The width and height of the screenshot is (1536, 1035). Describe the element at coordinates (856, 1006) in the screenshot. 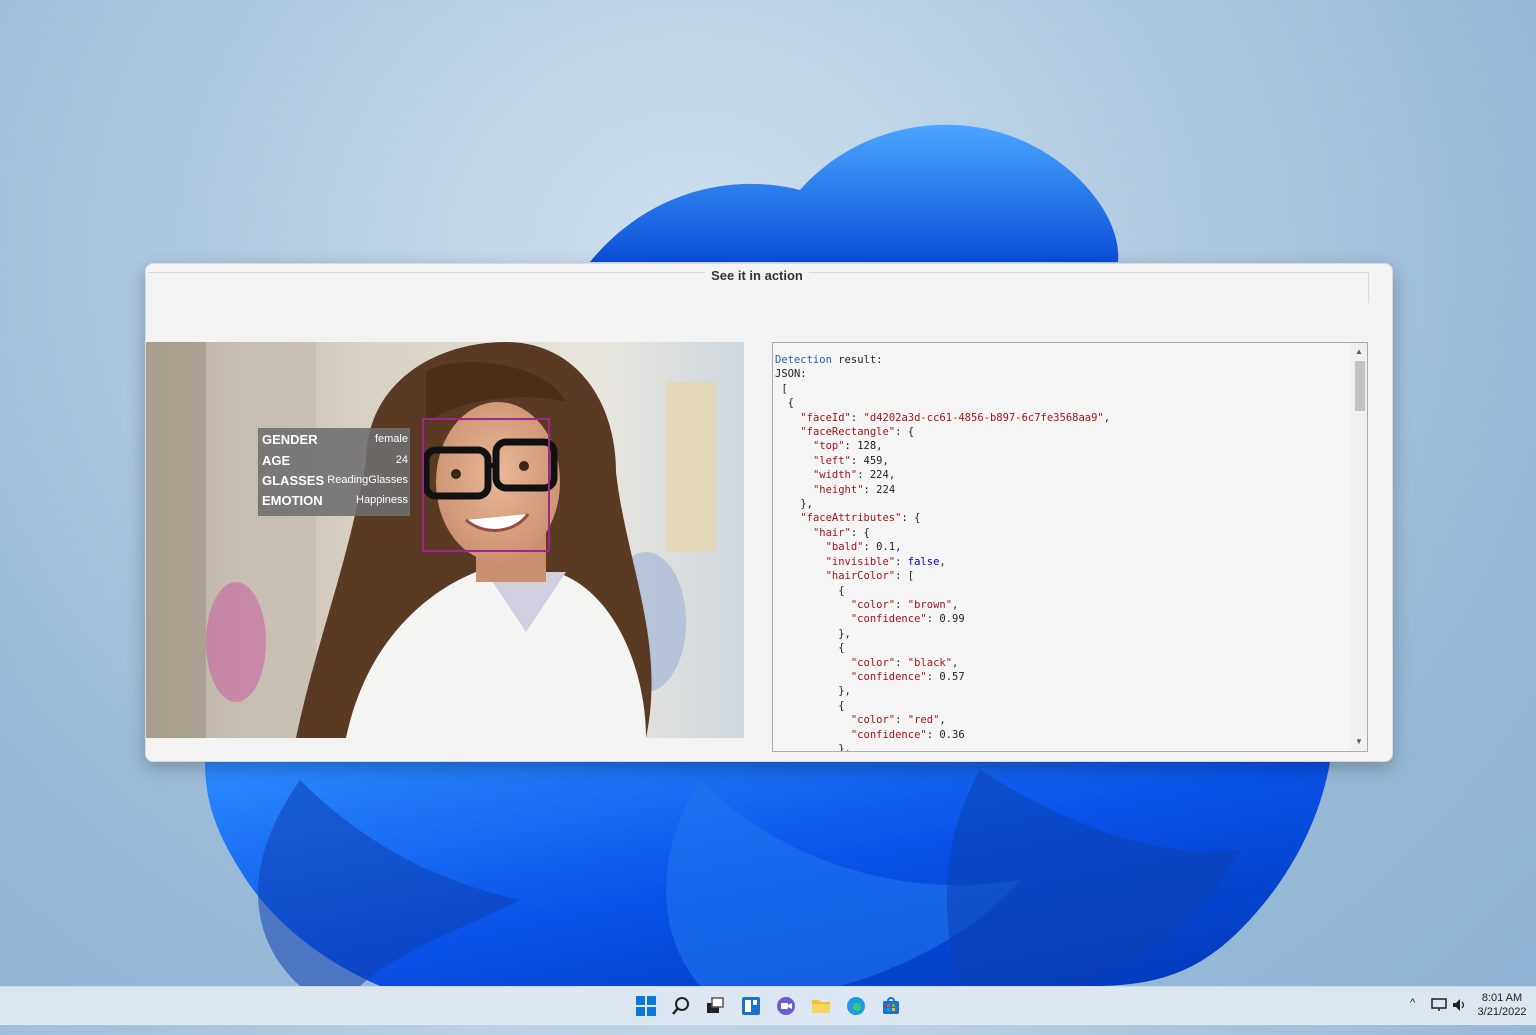

I see `edge-browser-icon` at that location.